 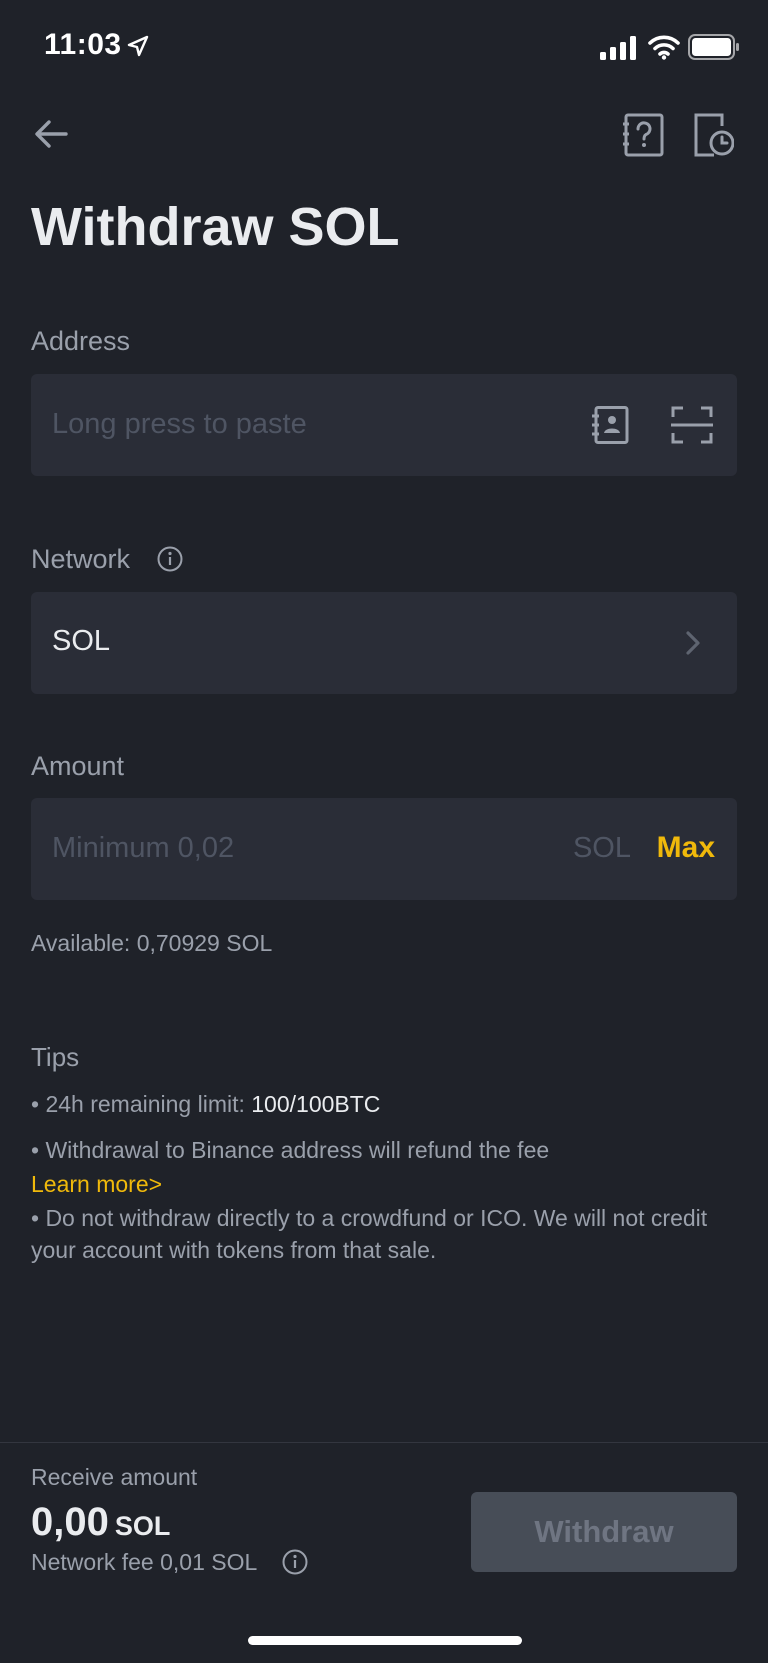 What do you see at coordinates (55, 1057) in the screenshot?
I see `tips-title: Tips` at bounding box center [55, 1057].